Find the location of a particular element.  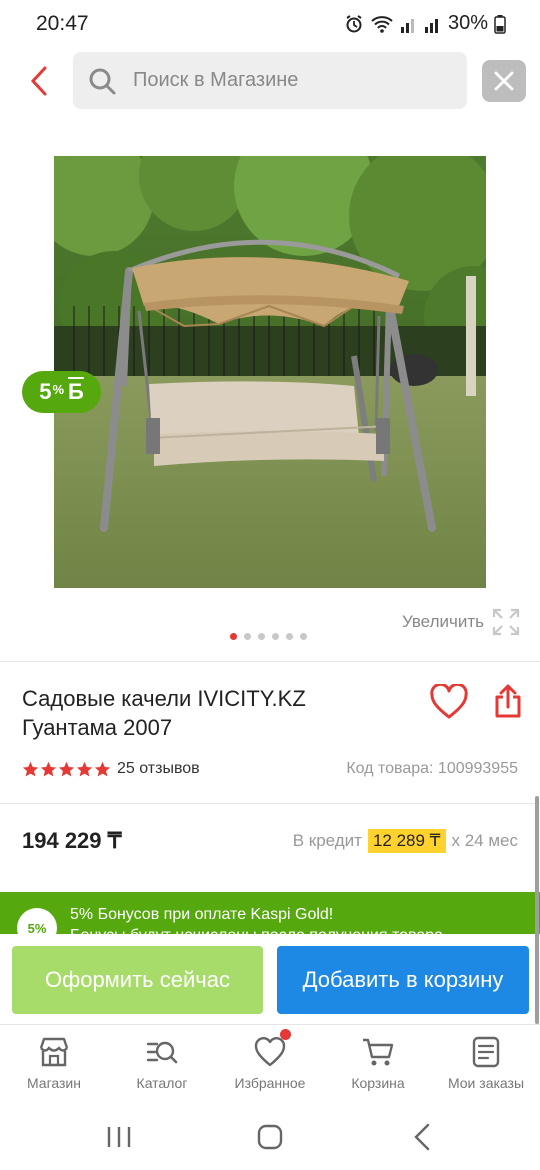

clear-button is located at coordinates (504, 81).